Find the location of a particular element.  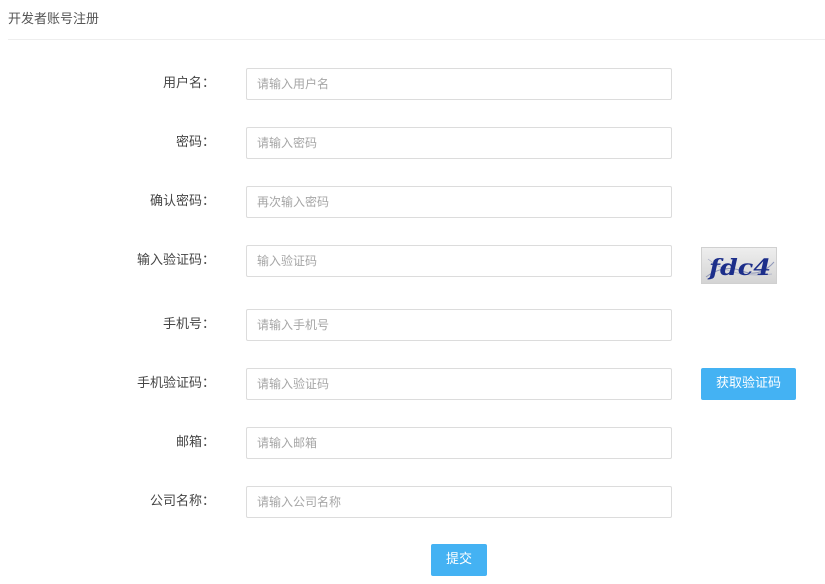

confirm-password-label: 确认密码： is located at coordinates (182, 201).